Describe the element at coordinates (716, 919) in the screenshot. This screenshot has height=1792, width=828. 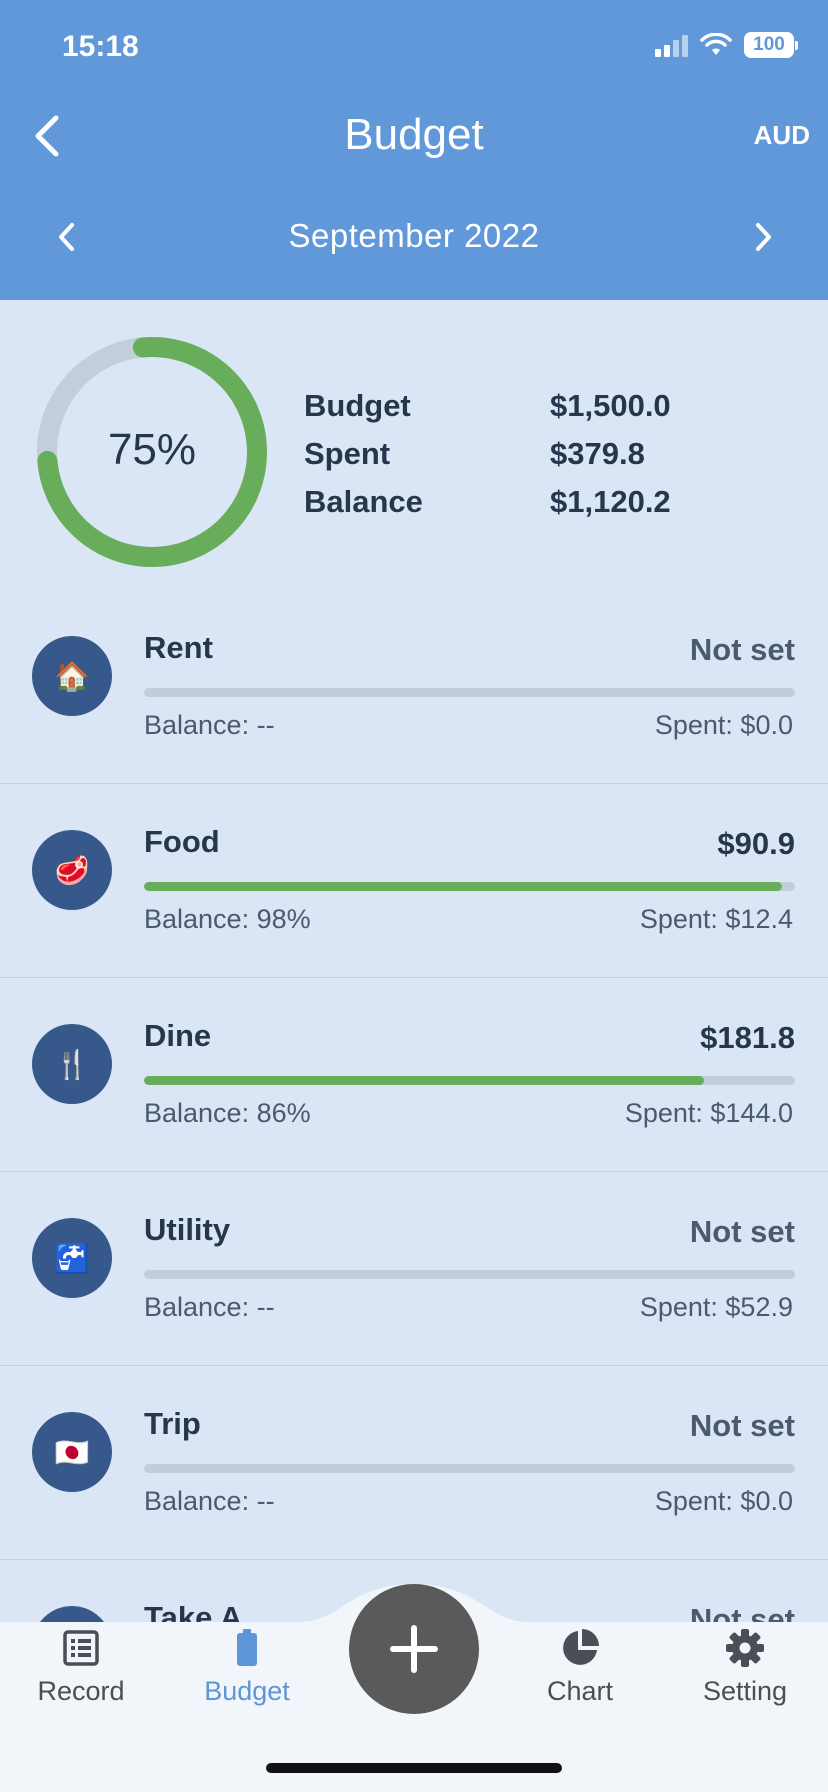
I see `category-spent: Spent: $12.4` at that location.